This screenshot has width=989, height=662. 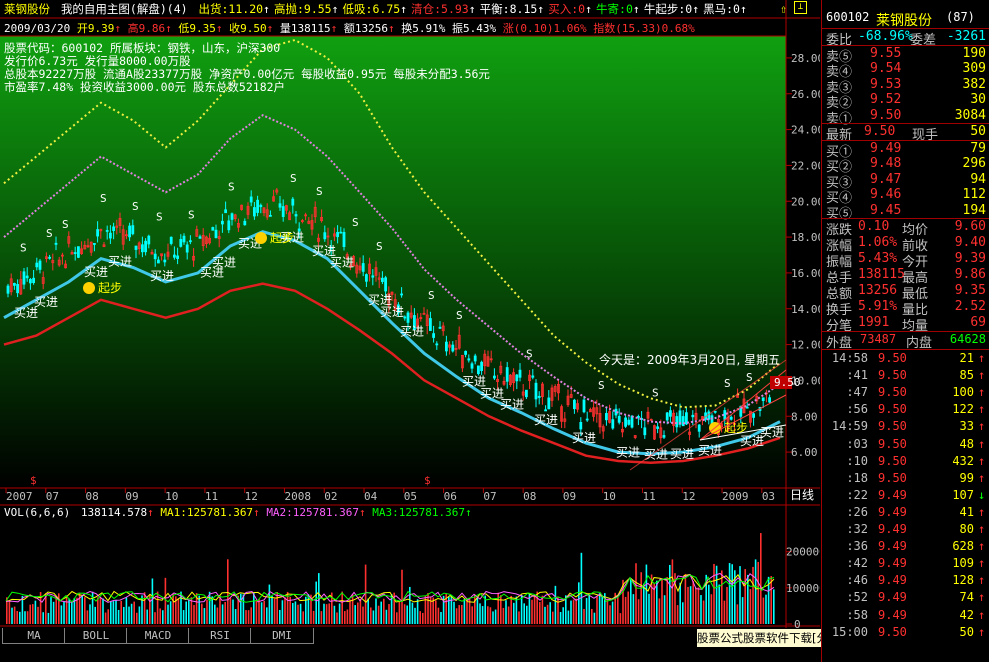 What do you see at coordinates (974, 84) in the screenshot?
I see `ask-volume: 382` at bounding box center [974, 84].